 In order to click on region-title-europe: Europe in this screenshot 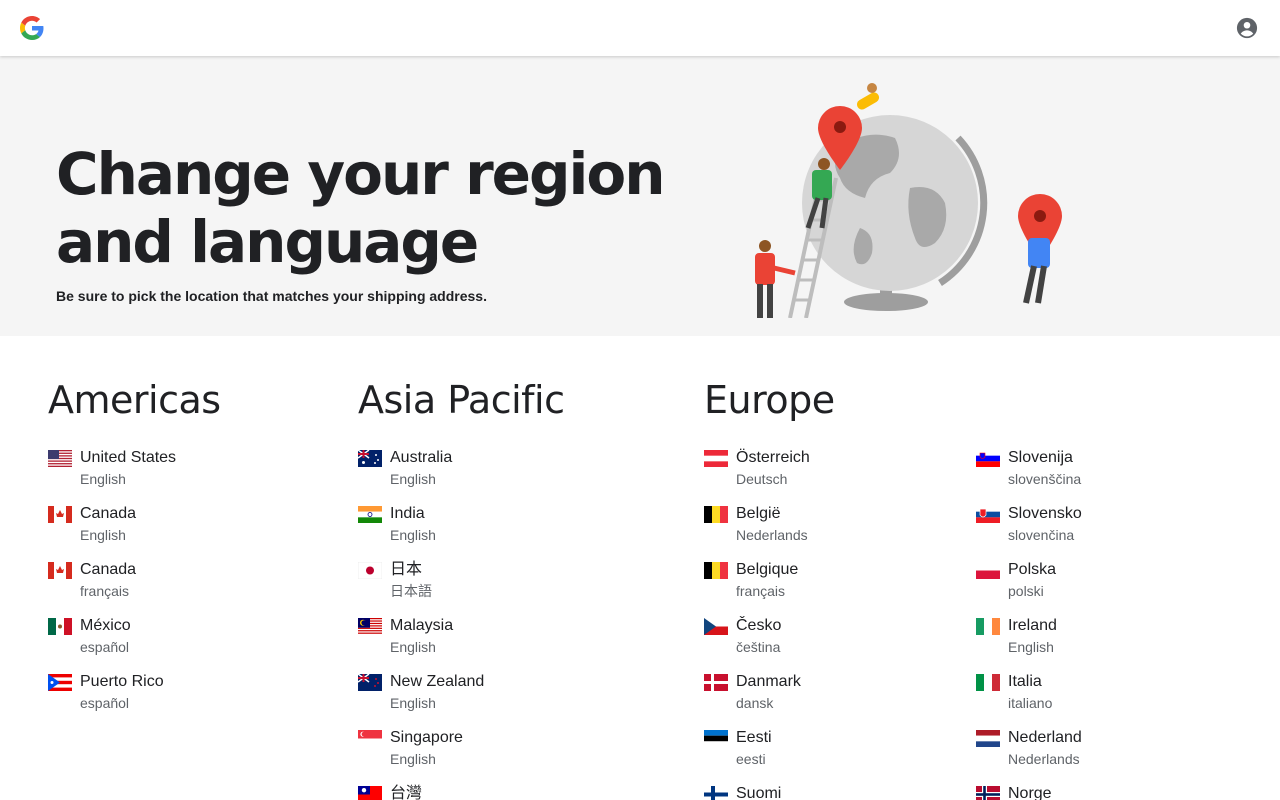, I will do `click(769, 400)`.